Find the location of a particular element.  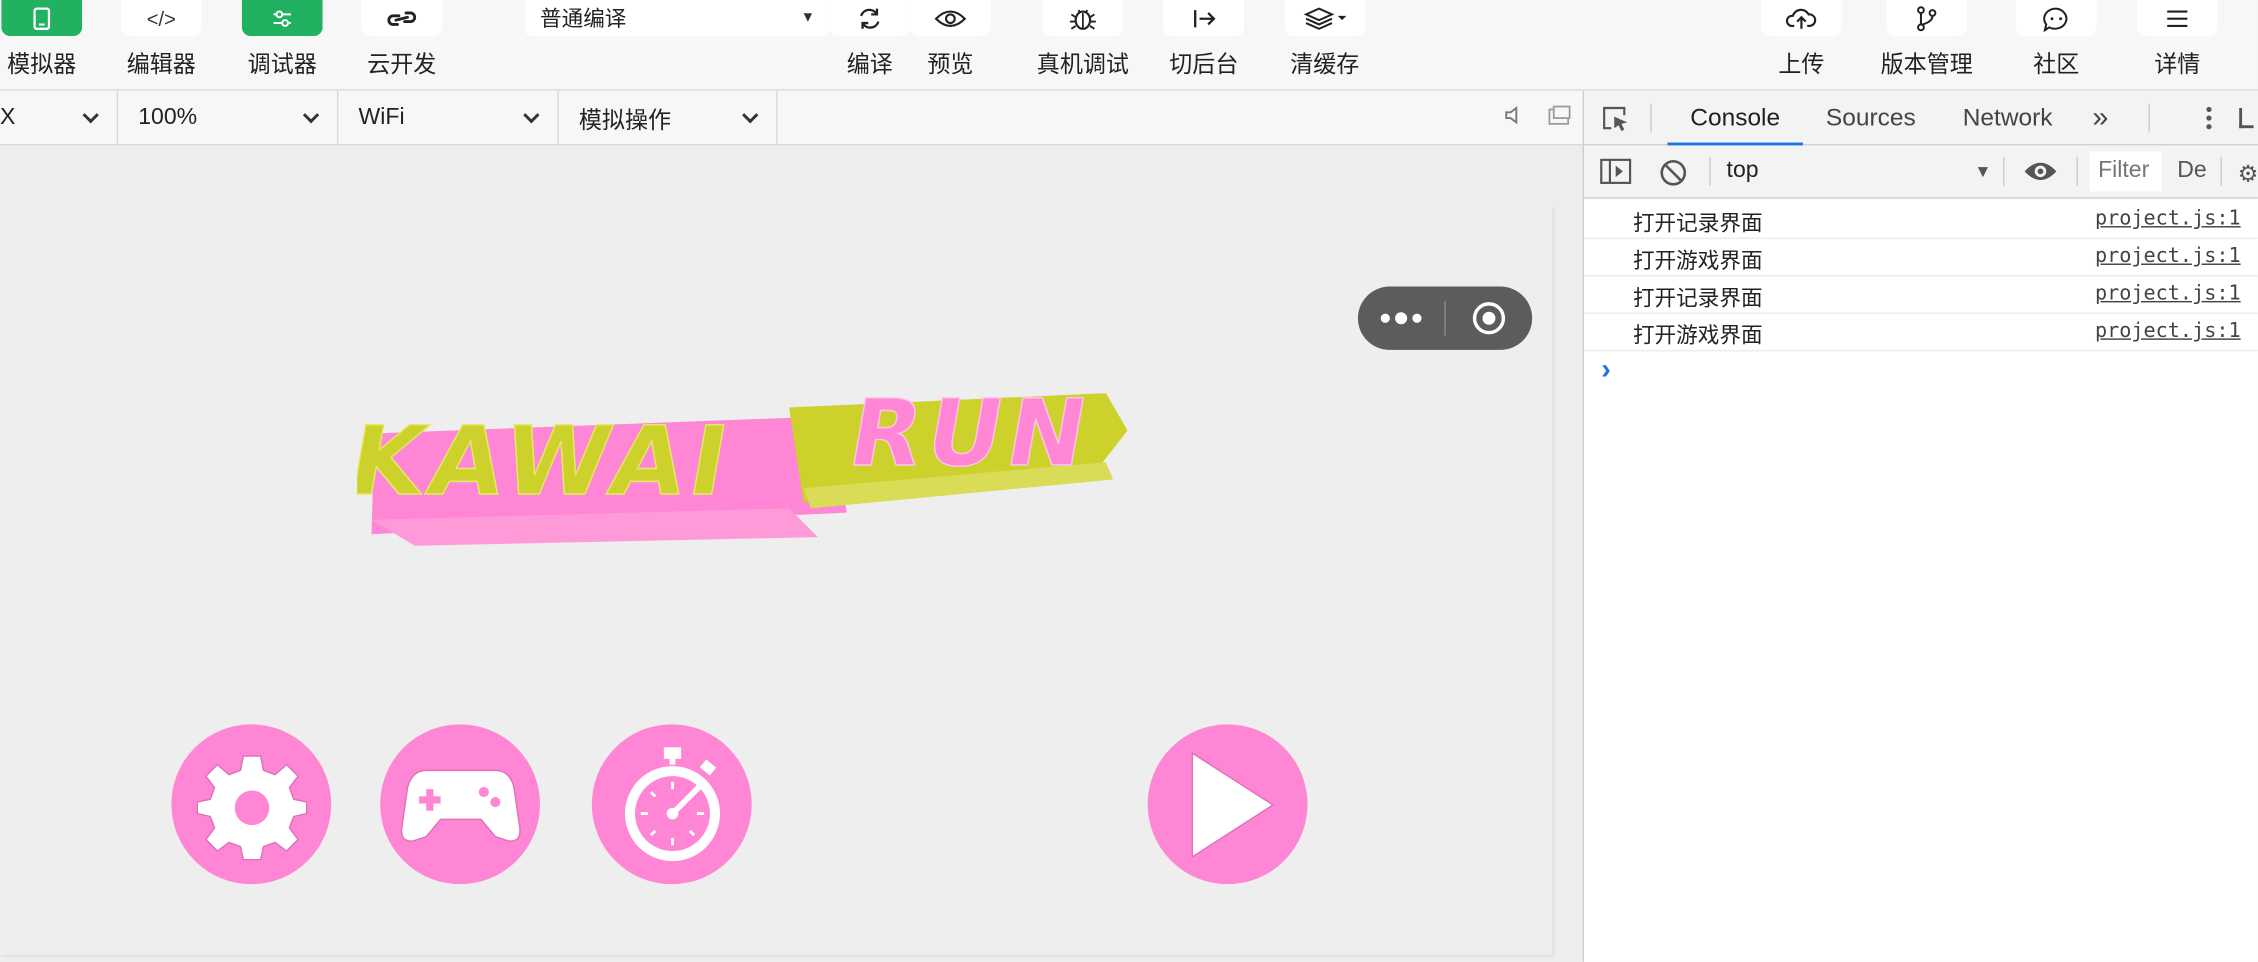

refresh-icon is located at coordinates (870, 18).